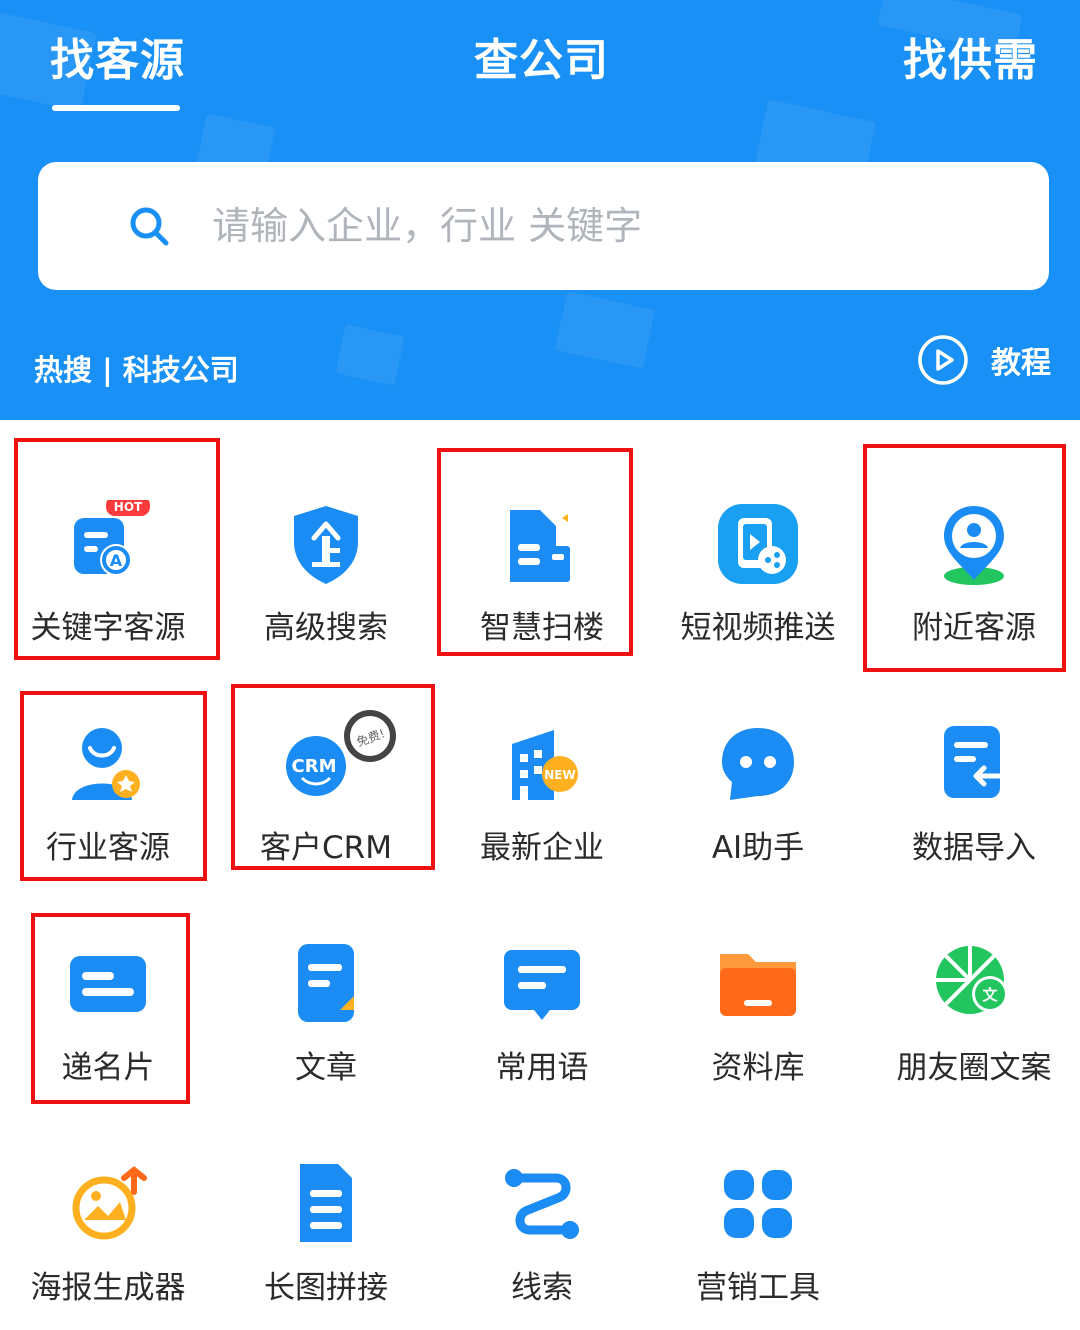 The image size is (1080, 1330). I want to click on search-icon, so click(149, 226).